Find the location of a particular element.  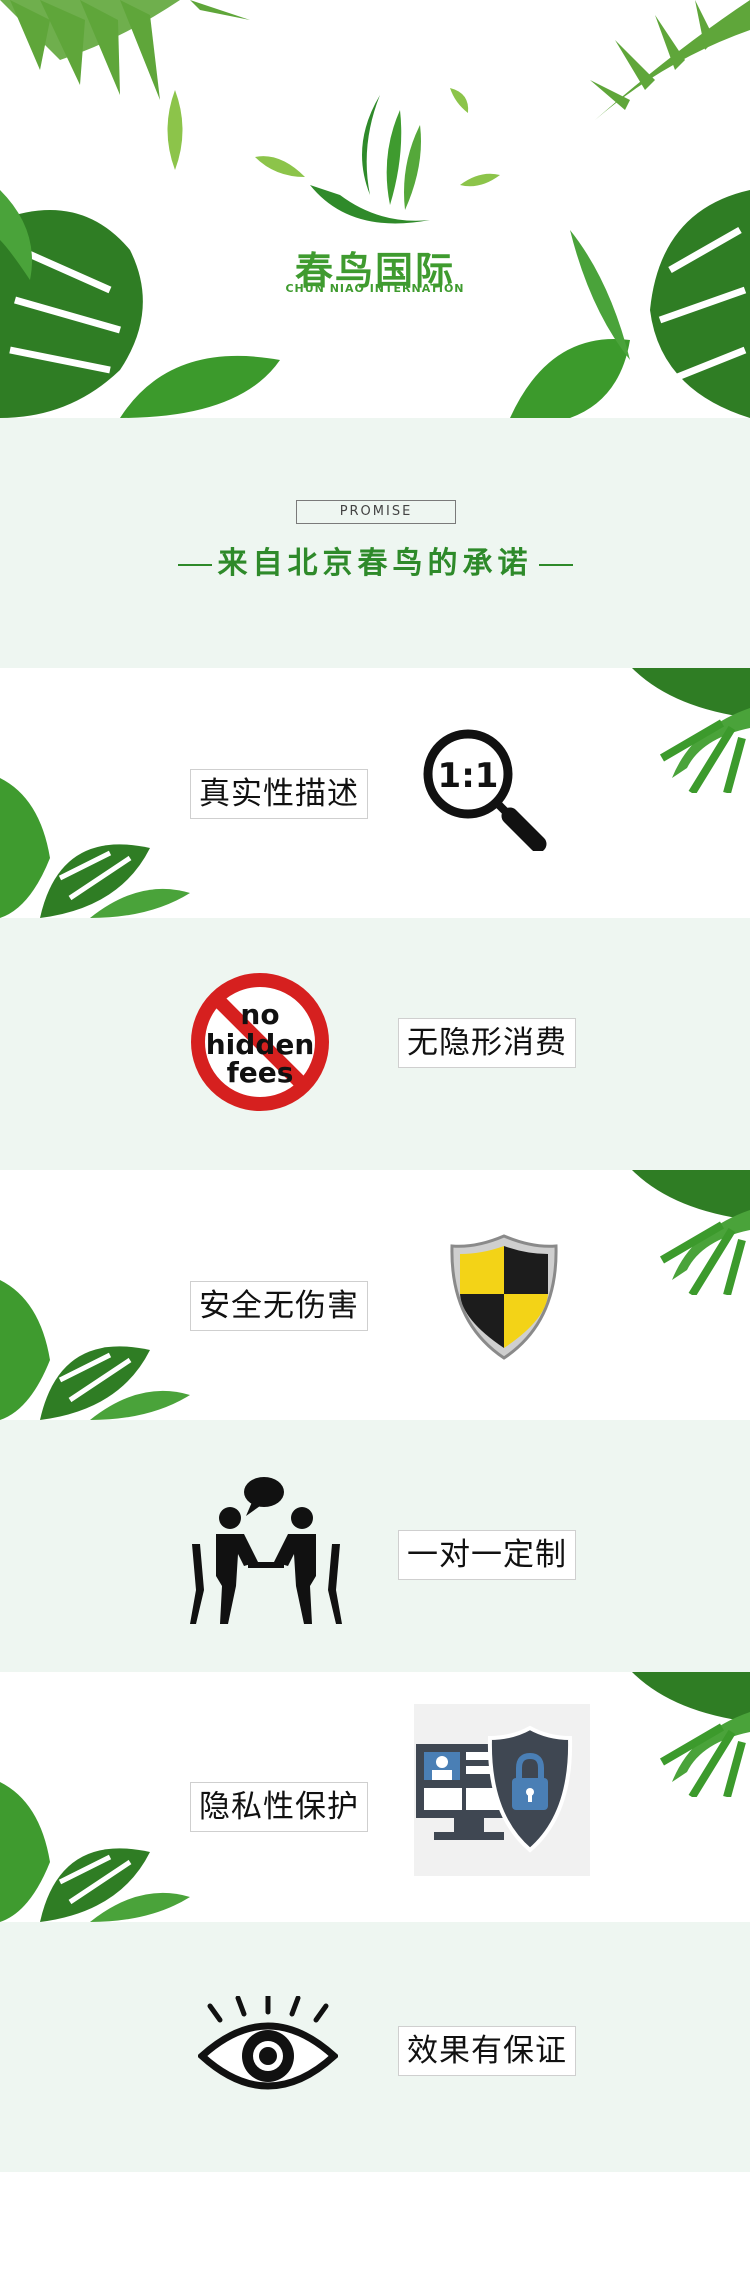

feature-row-authentic: 真实性描述 1:1 is located at coordinates (375, 793).